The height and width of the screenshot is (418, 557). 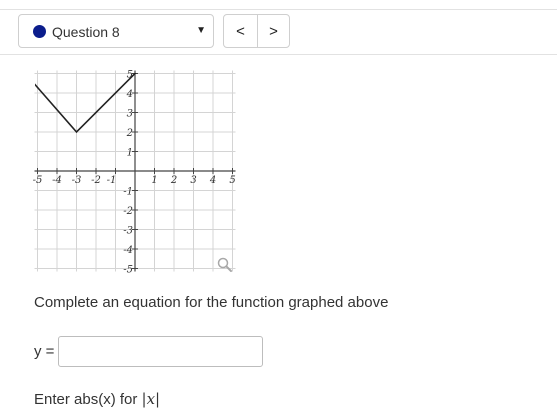 I want to click on graph-line, so click(x=86, y=103).